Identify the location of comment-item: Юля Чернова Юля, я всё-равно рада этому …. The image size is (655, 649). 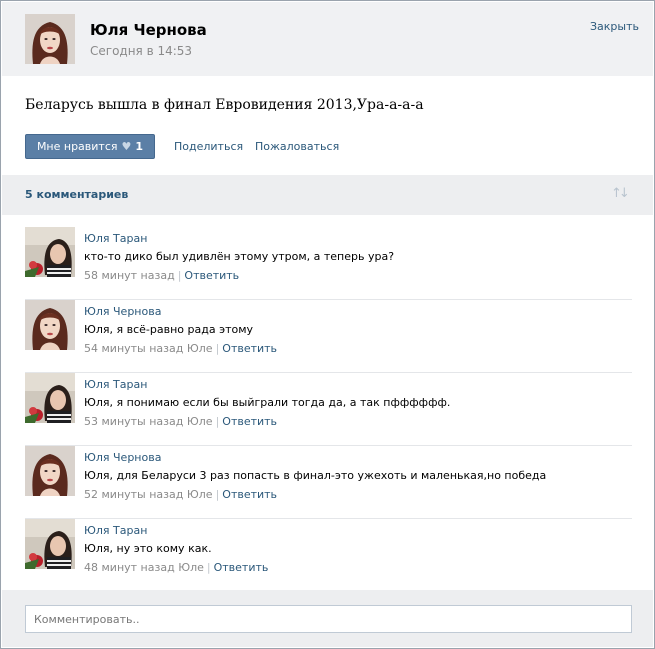
(328, 336).